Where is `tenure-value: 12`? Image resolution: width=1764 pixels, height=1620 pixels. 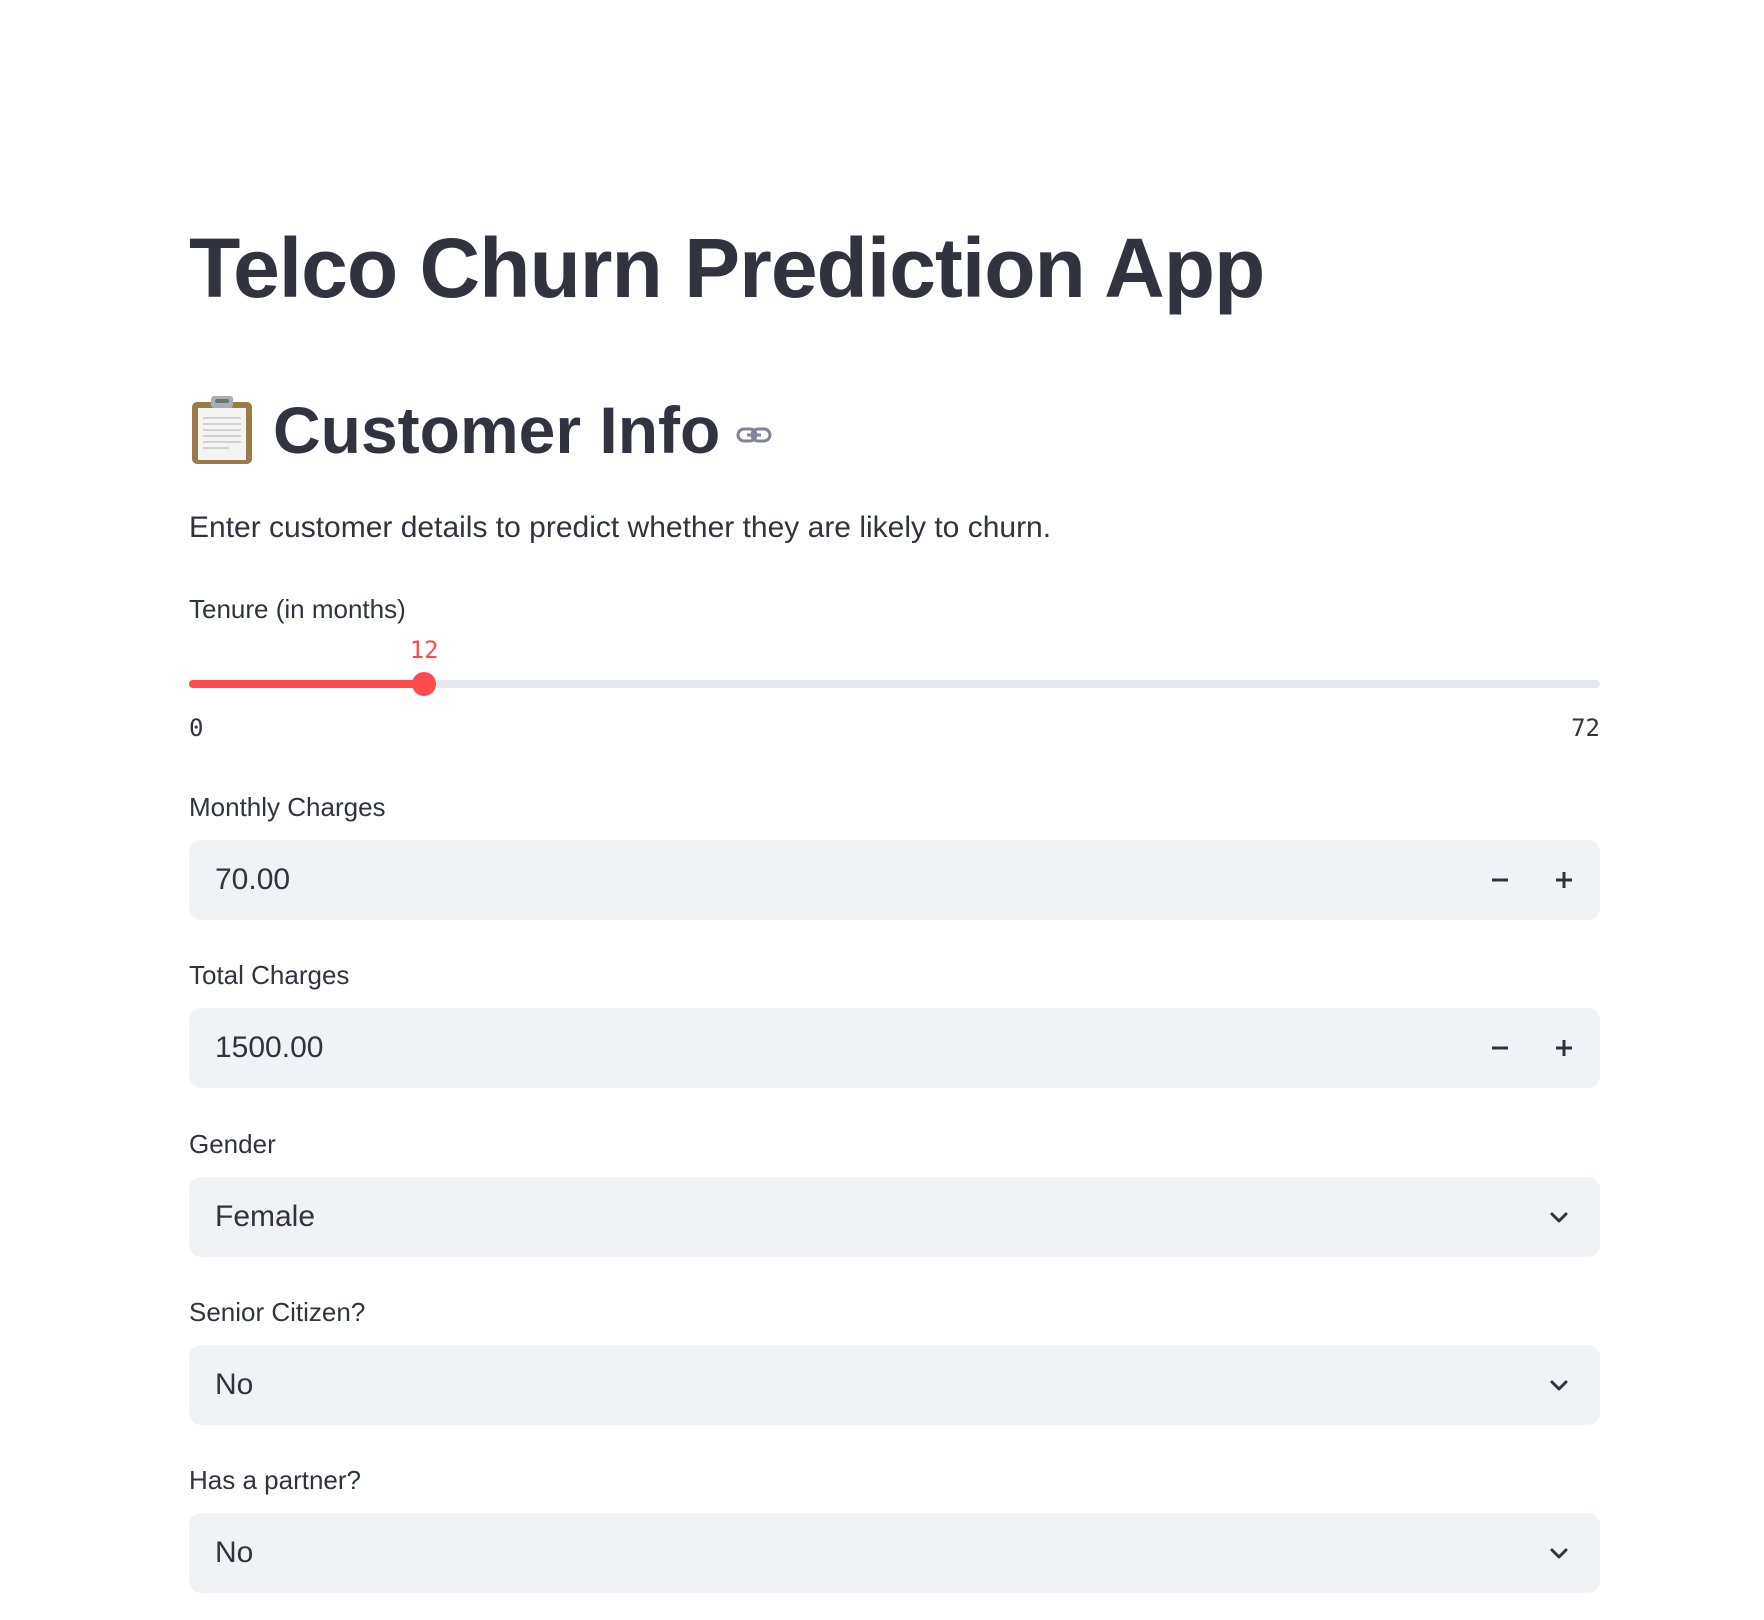 tenure-value: 12 is located at coordinates (424, 650).